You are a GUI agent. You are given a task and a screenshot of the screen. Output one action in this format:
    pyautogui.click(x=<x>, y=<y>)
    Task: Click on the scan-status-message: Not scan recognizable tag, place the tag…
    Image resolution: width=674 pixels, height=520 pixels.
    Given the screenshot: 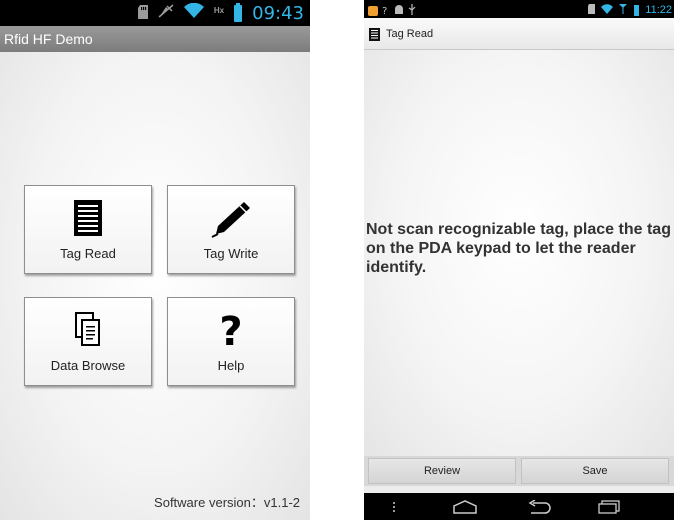 What is the action you would take?
    pyautogui.click(x=518, y=248)
    